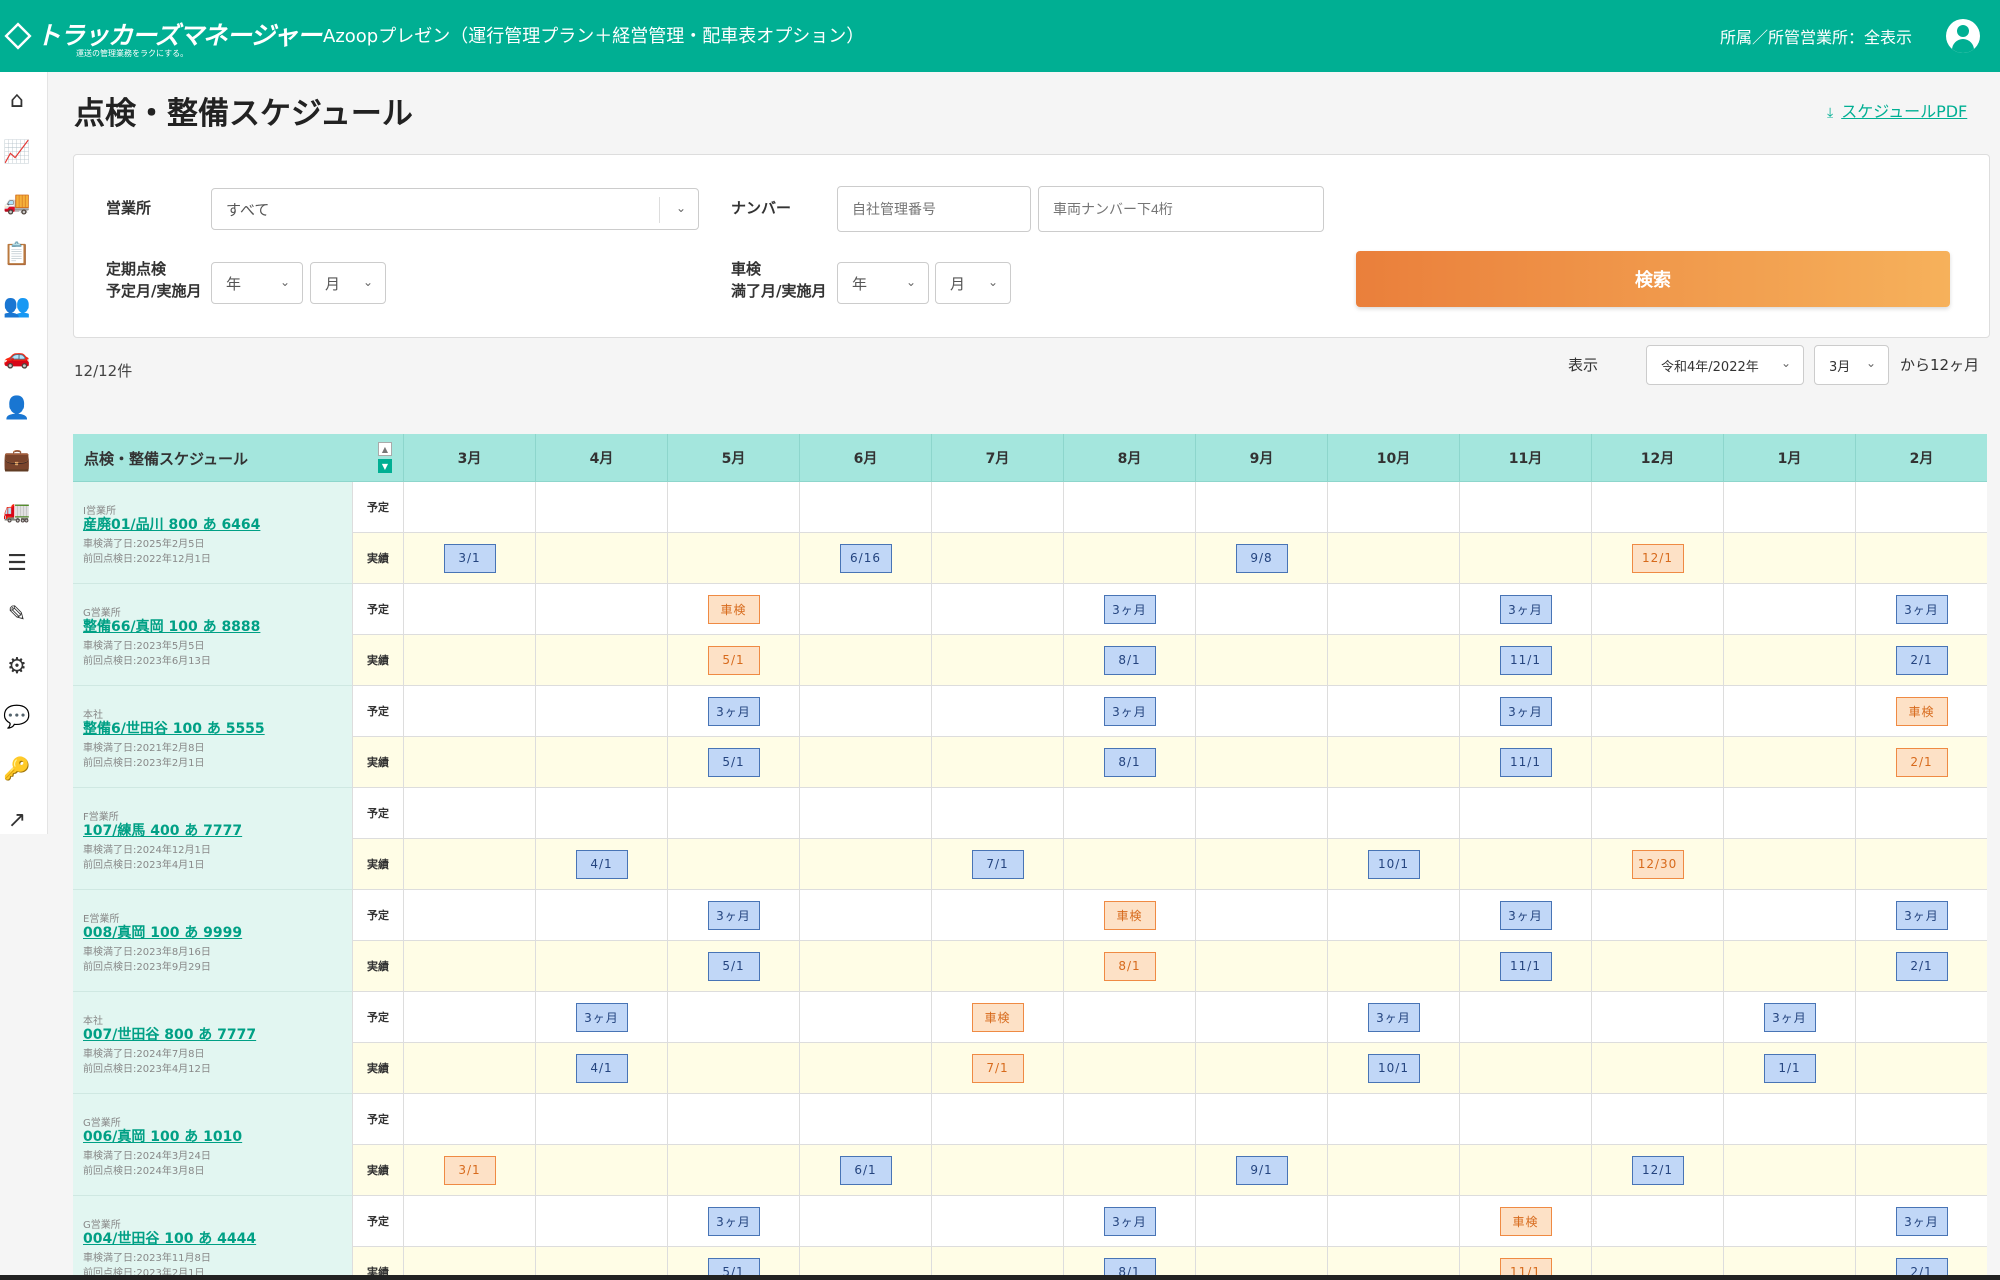  Describe the element at coordinates (1657, 1170) in the screenshot. I see `actual-badge: 12/1` at that location.